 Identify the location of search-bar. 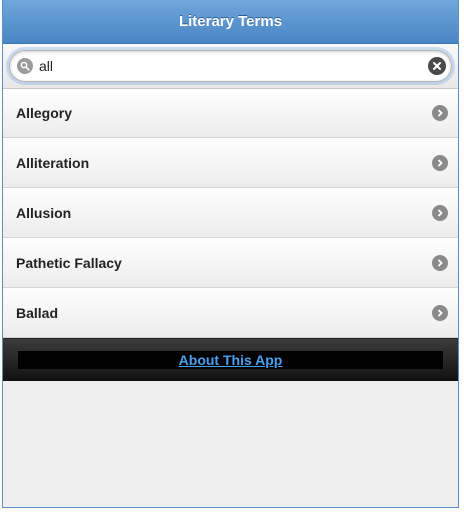
(230, 66).